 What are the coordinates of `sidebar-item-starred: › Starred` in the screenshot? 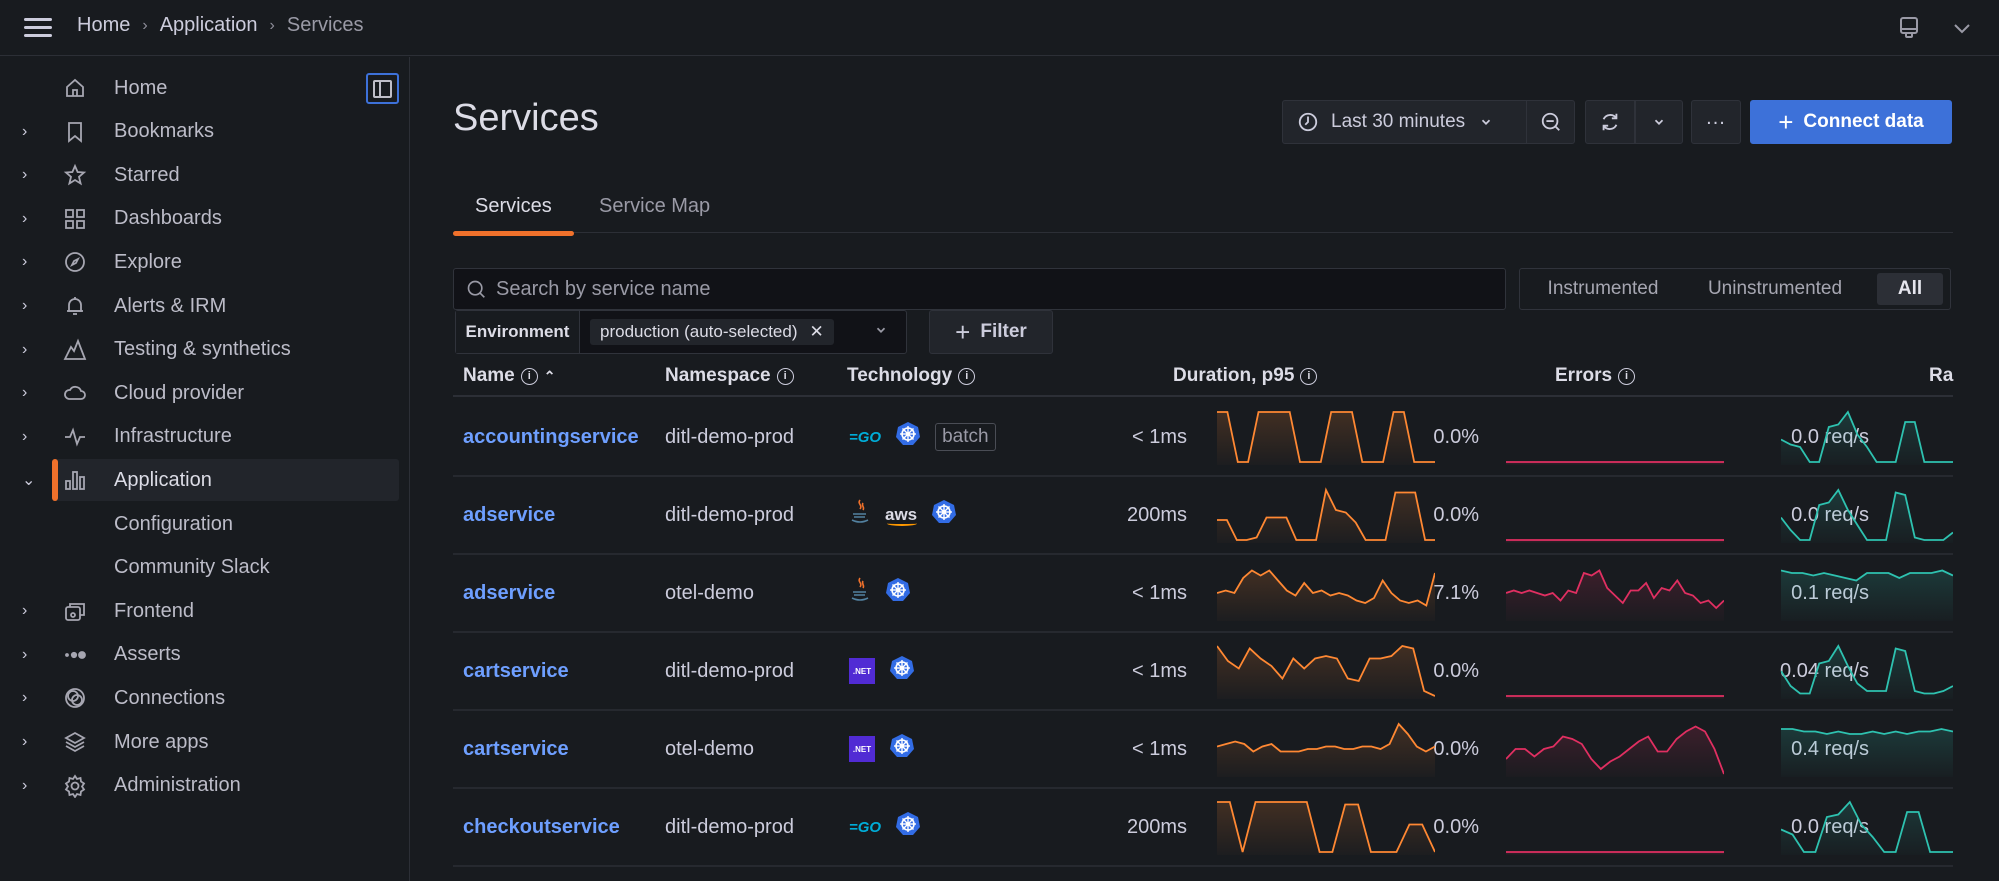 It's located at (200, 175).